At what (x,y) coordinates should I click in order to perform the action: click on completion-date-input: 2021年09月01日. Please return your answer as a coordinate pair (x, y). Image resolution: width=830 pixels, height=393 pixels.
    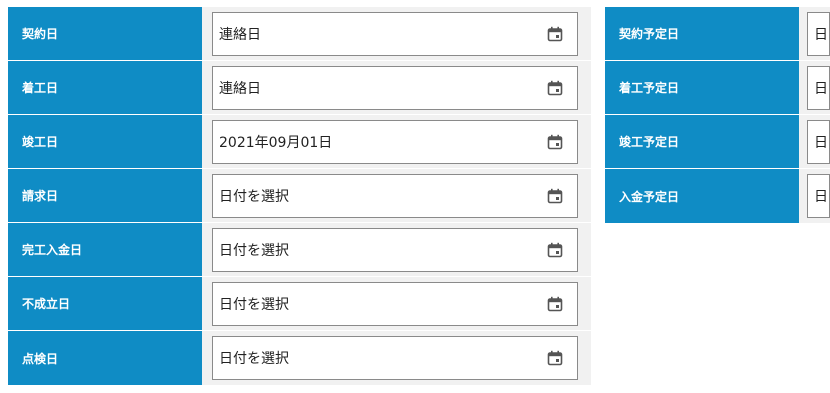
    Looking at the image, I should click on (395, 141).